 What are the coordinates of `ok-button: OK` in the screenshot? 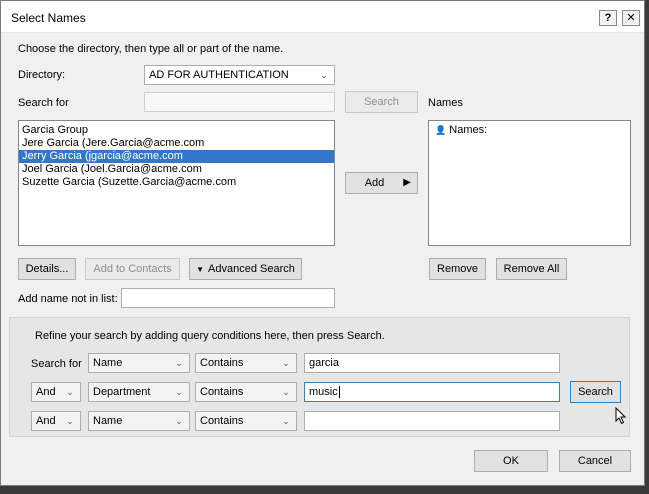 It's located at (511, 461).